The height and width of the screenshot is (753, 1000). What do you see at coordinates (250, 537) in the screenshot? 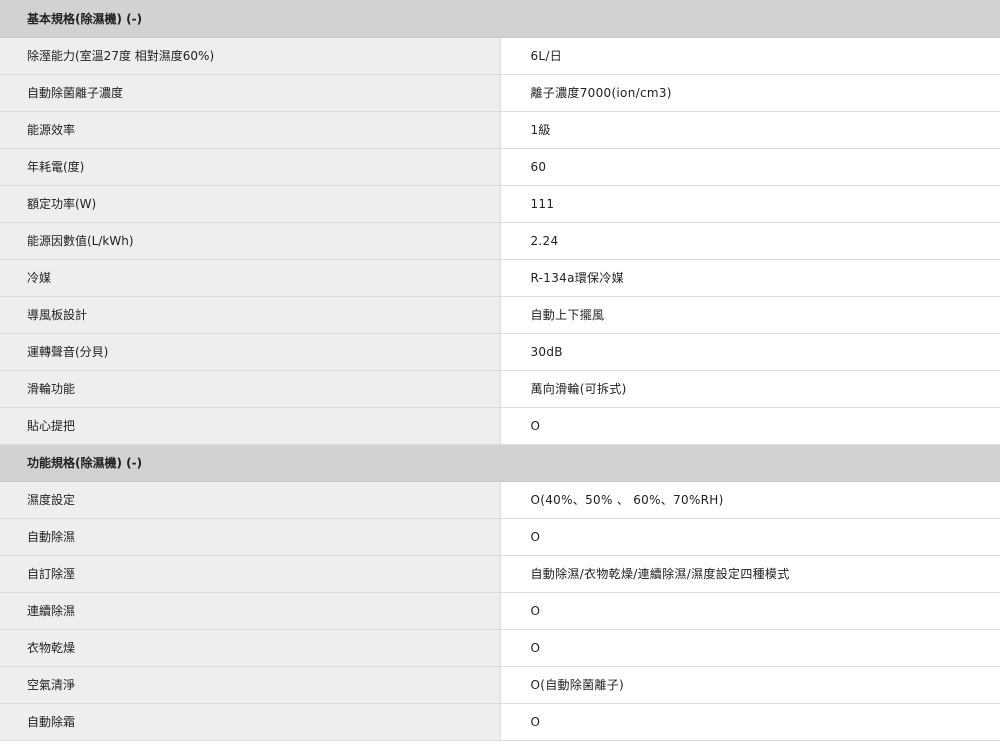
I see `spec-label: 自動除濕` at bounding box center [250, 537].